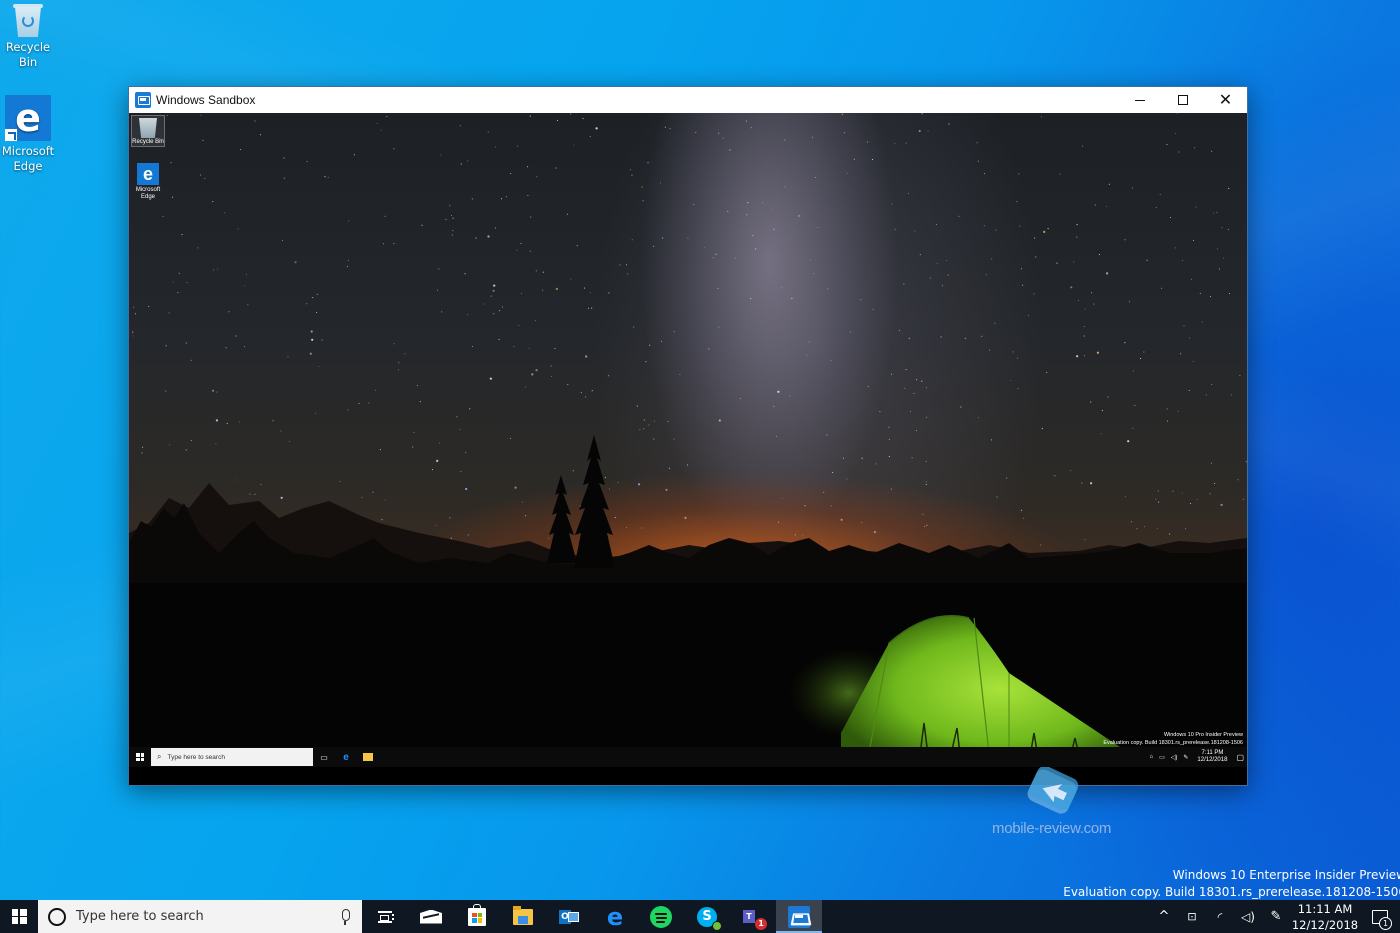  I want to click on taskbar-app-windows-sandbox, so click(799, 916).